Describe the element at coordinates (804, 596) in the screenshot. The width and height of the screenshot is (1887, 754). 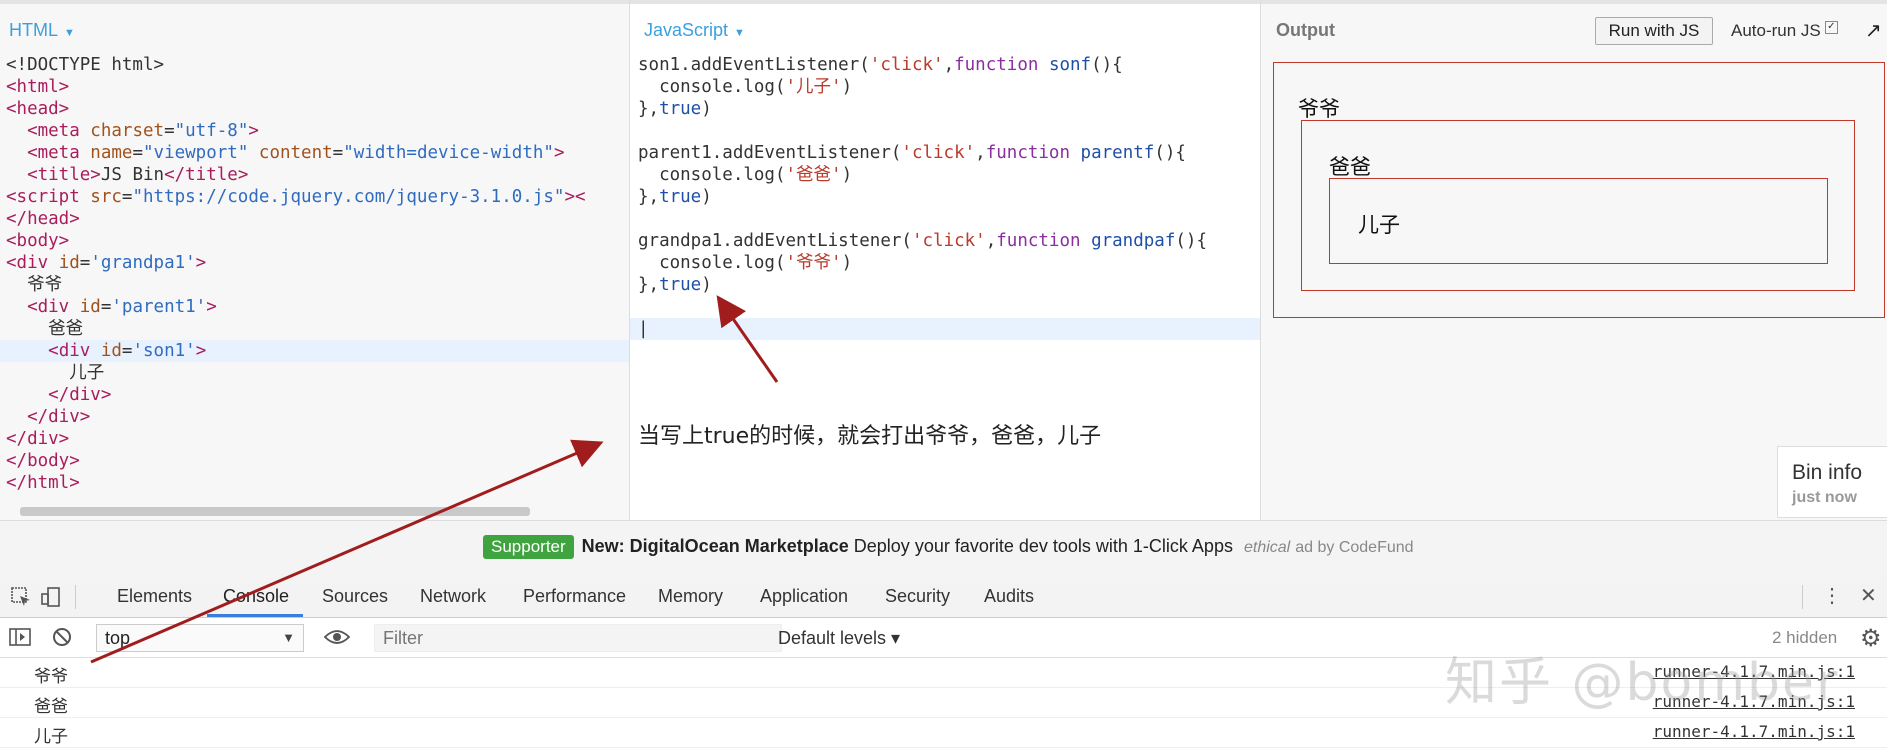
I see `tab-application: Application` at that location.